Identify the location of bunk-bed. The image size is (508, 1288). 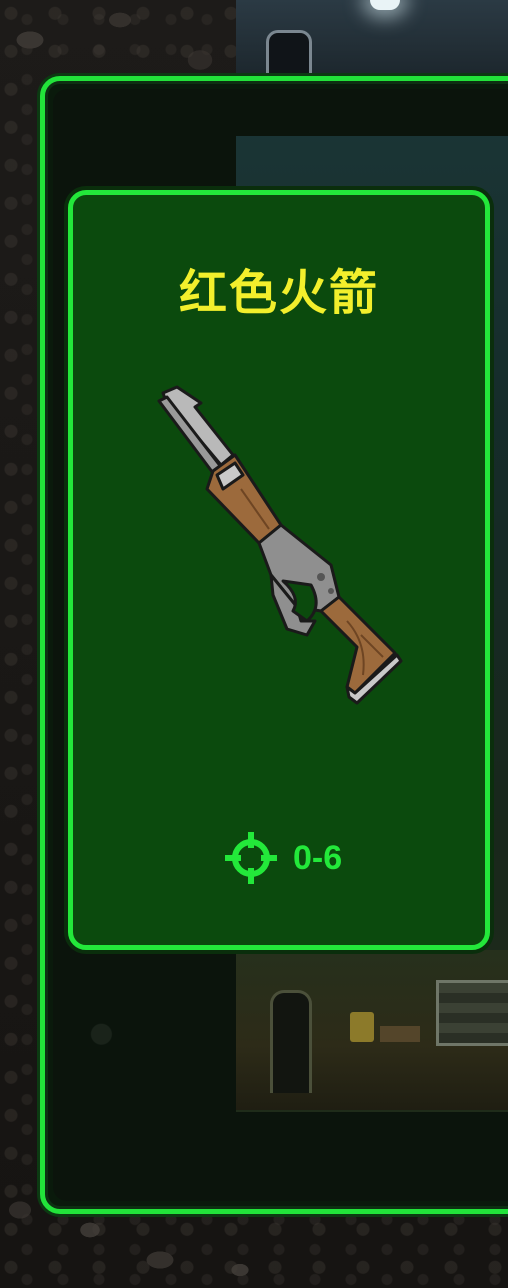
(472, 1013).